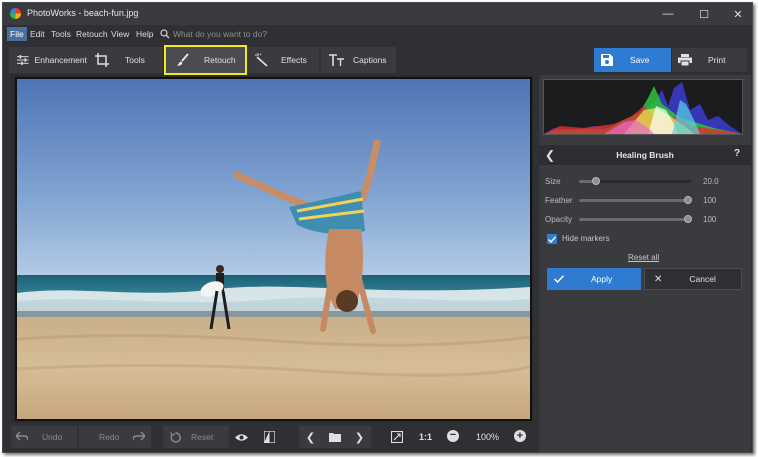 The height and width of the screenshot is (457, 758). I want to click on cancel-button: ✕ Cancel, so click(693, 279).